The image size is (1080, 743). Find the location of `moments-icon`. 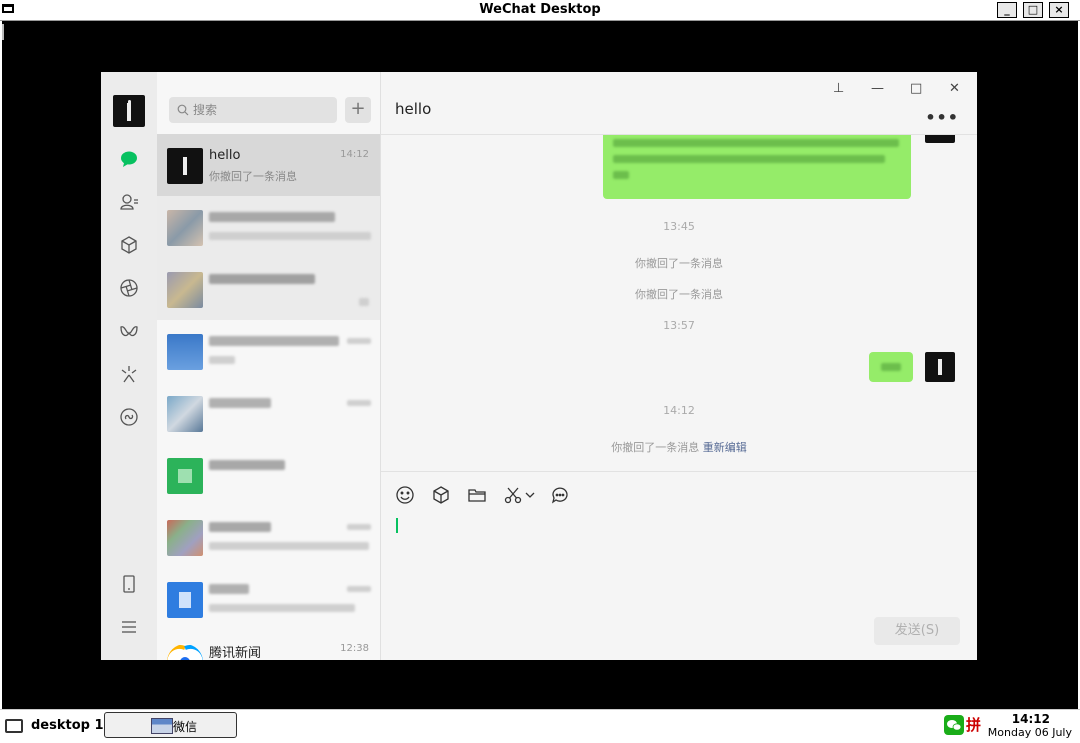

moments-icon is located at coordinates (129, 288).